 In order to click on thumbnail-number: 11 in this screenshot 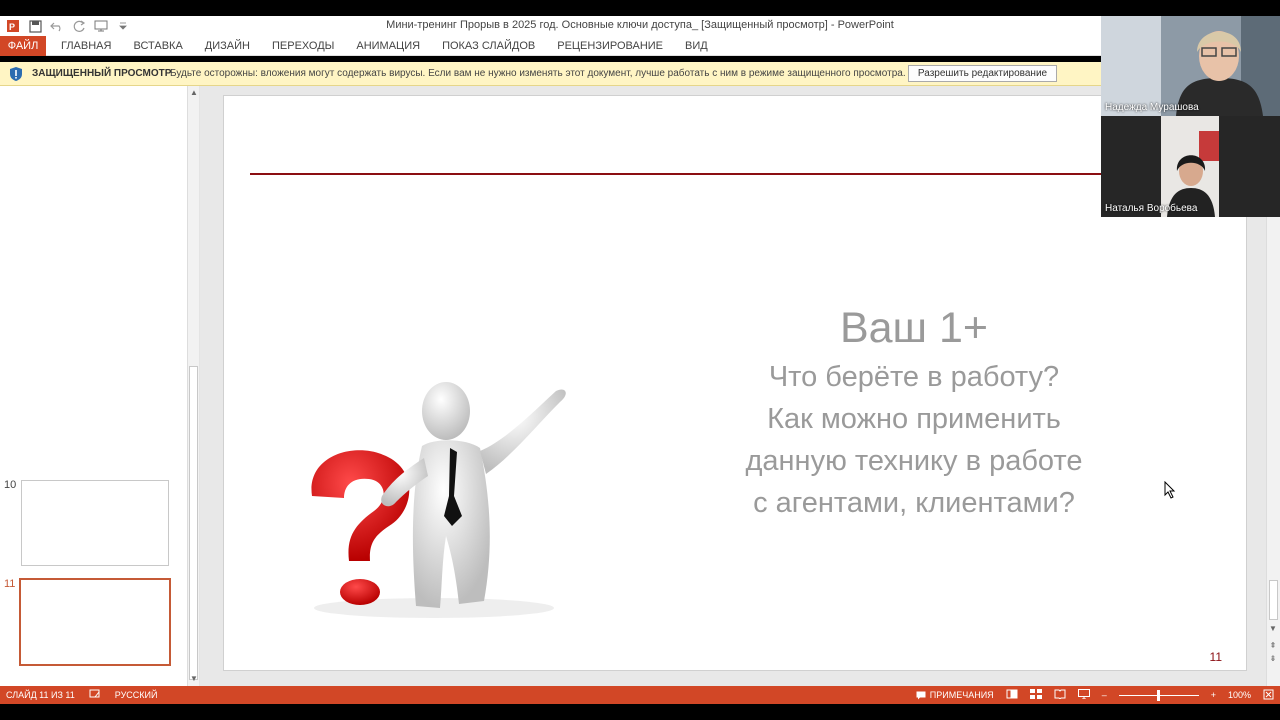, I will do `click(10, 584)`.